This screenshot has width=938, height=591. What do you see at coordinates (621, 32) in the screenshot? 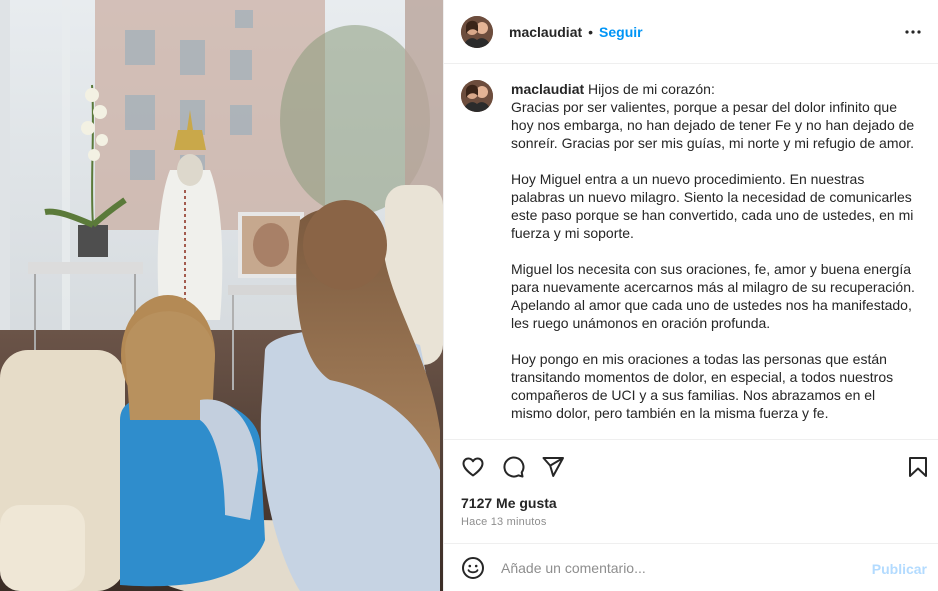
I see `follow-button: Seguir` at bounding box center [621, 32].